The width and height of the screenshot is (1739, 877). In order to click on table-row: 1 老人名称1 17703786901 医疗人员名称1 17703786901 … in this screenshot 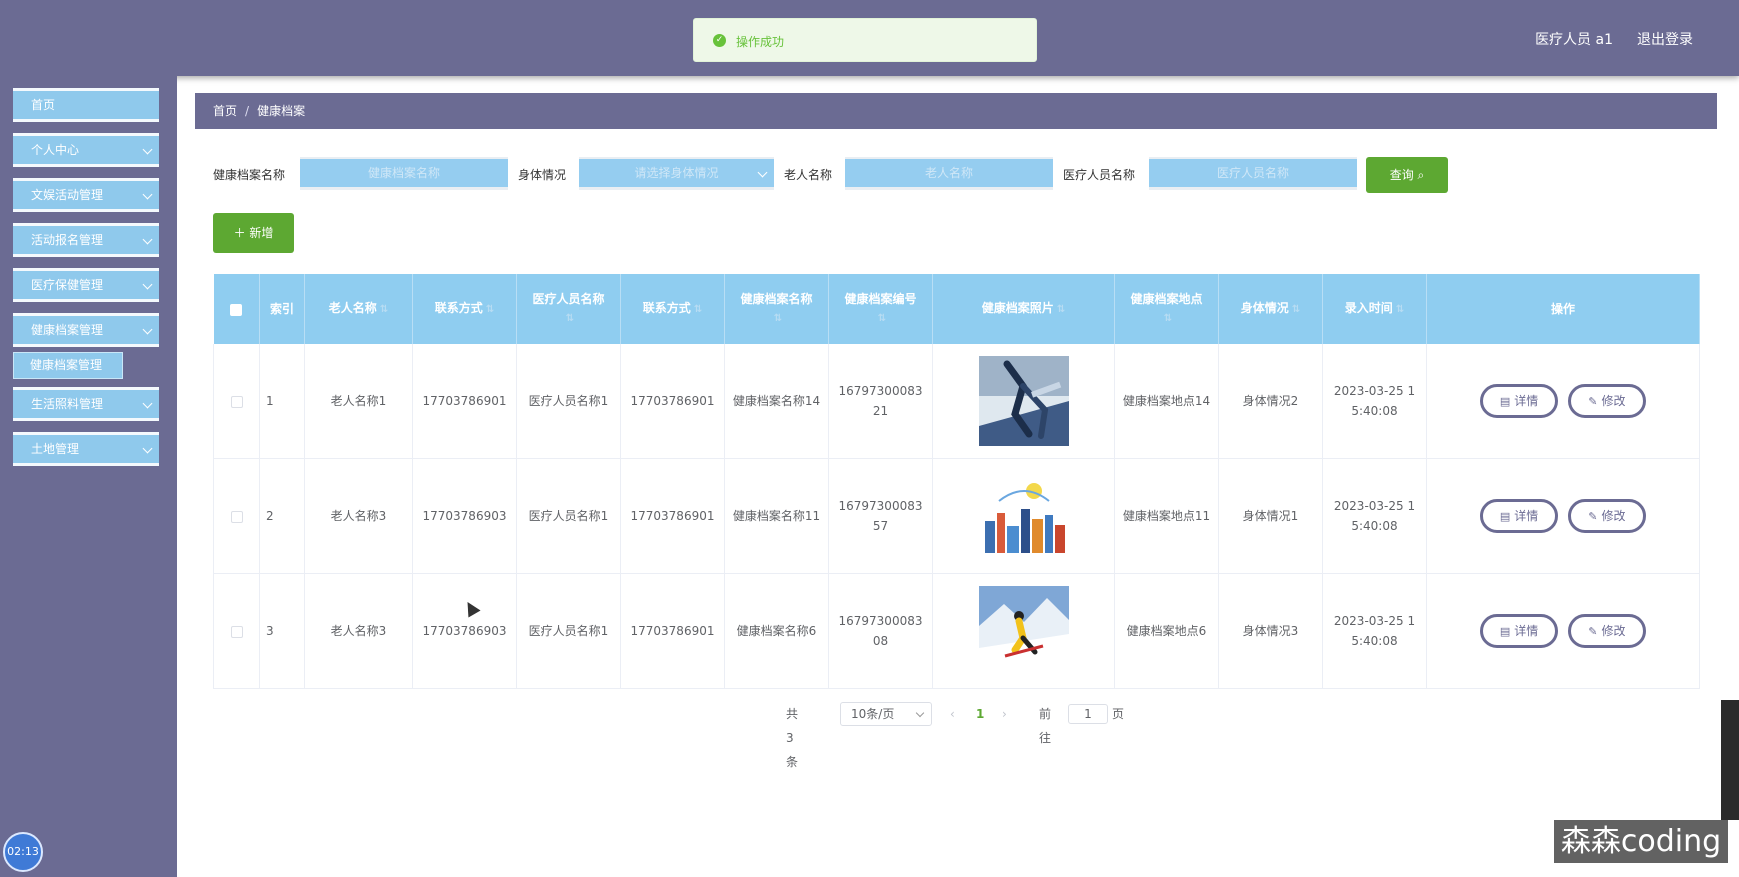, I will do `click(956, 401)`.